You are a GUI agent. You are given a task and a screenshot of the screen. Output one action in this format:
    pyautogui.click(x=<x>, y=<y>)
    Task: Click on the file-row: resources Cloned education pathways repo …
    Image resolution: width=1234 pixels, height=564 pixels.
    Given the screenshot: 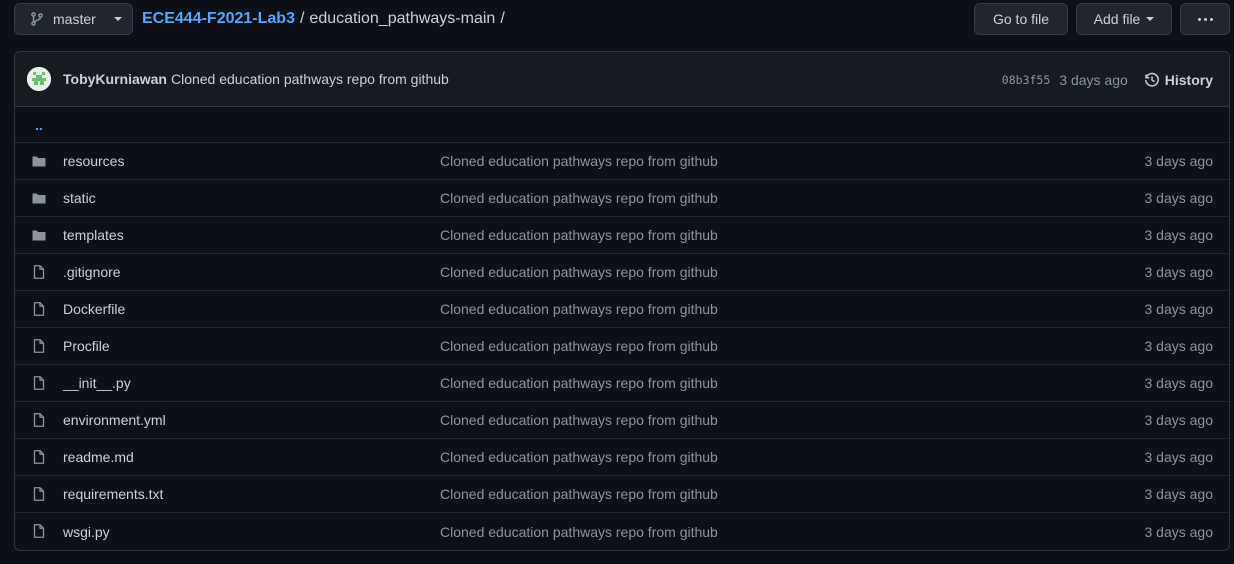 What is the action you would take?
    pyautogui.click(x=622, y=161)
    